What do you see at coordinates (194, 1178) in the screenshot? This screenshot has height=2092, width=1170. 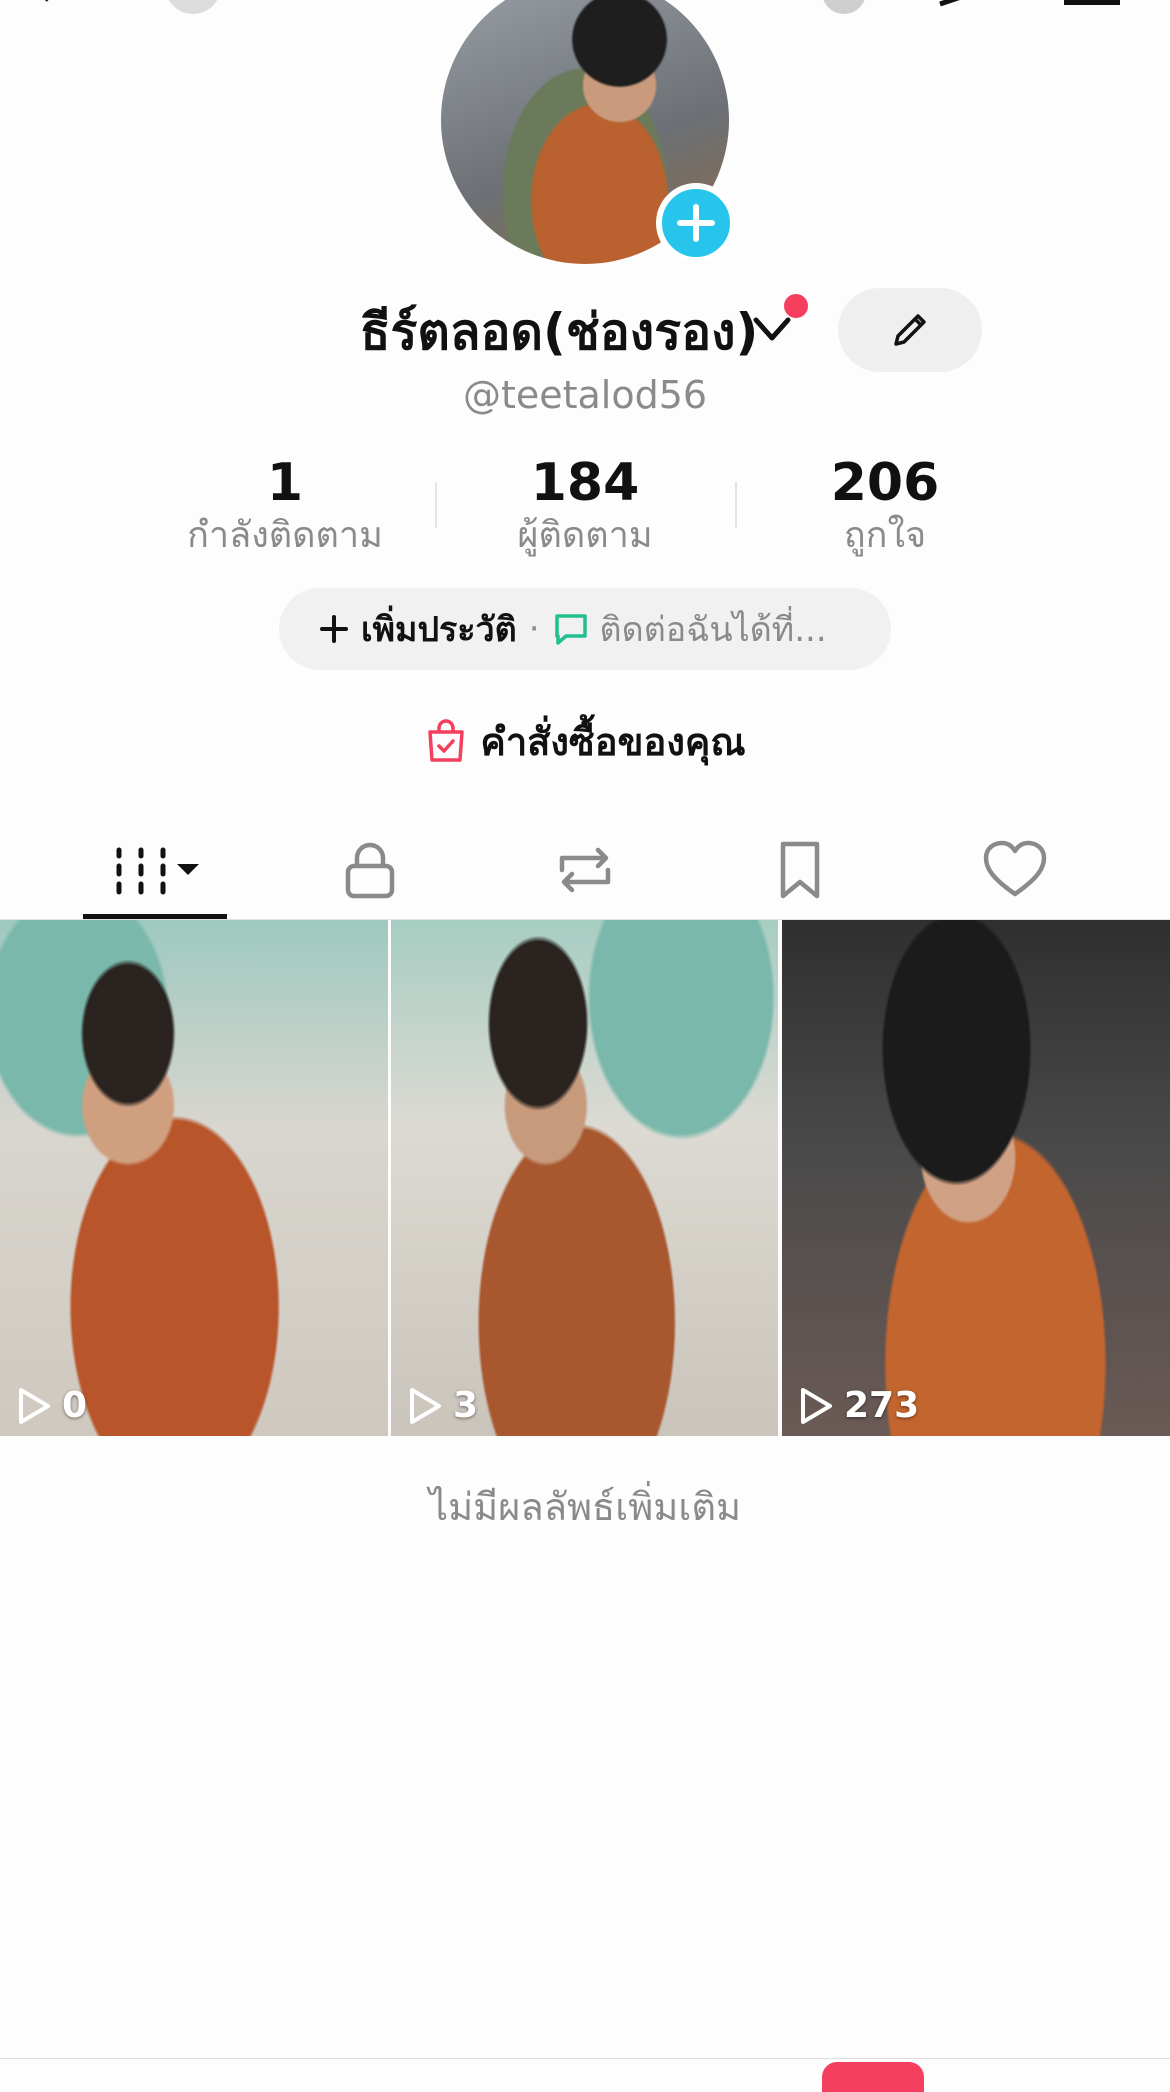 I see `video-thumbnail: 0` at bounding box center [194, 1178].